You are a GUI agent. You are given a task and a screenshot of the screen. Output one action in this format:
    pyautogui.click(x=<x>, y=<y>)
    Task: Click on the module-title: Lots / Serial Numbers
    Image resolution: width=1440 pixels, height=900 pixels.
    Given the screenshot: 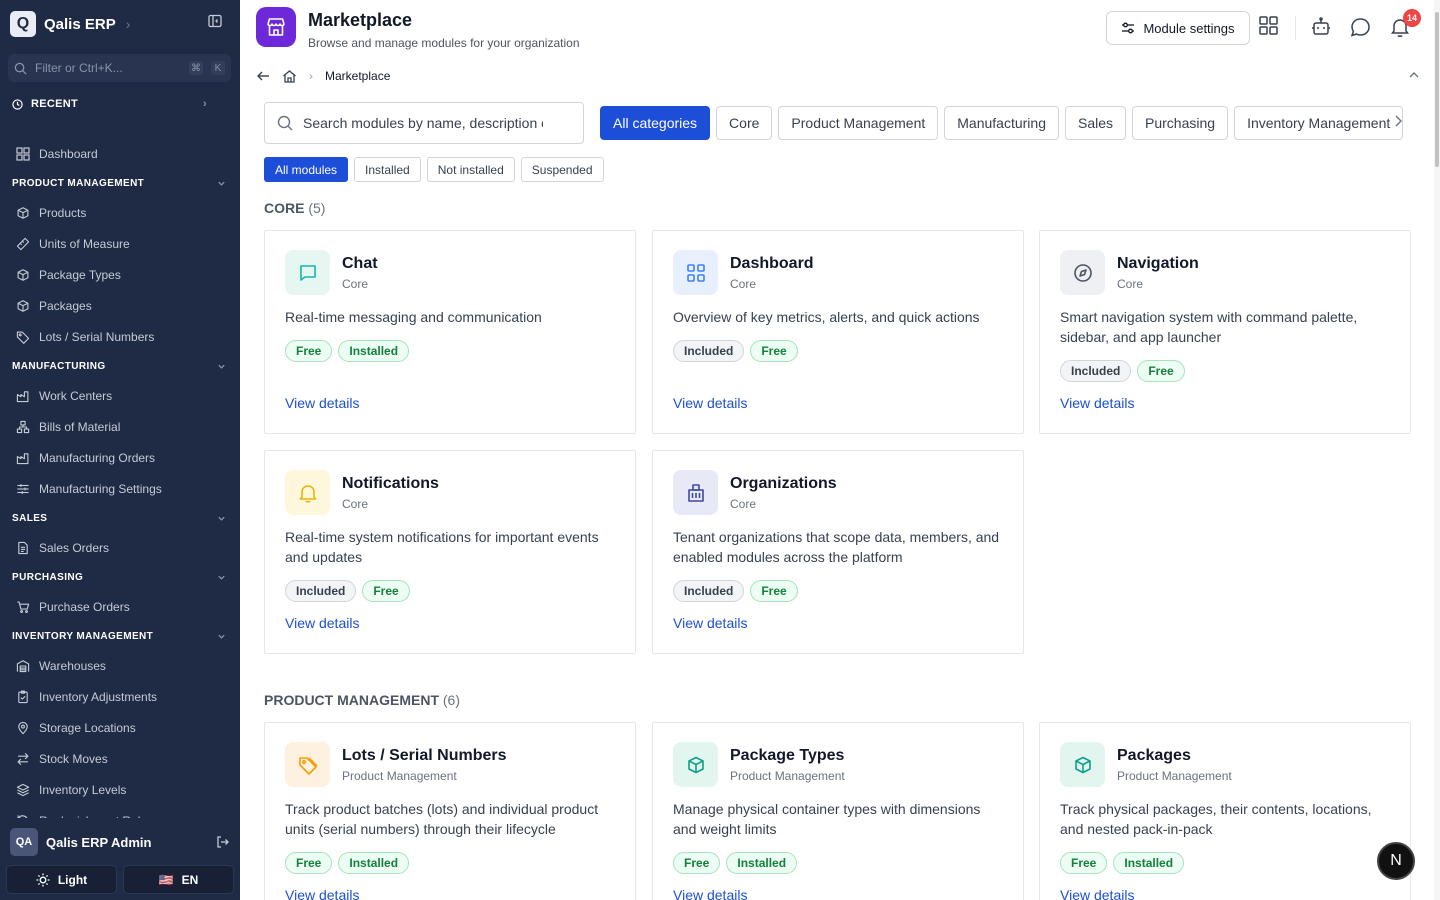 What is the action you would take?
    pyautogui.click(x=424, y=755)
    